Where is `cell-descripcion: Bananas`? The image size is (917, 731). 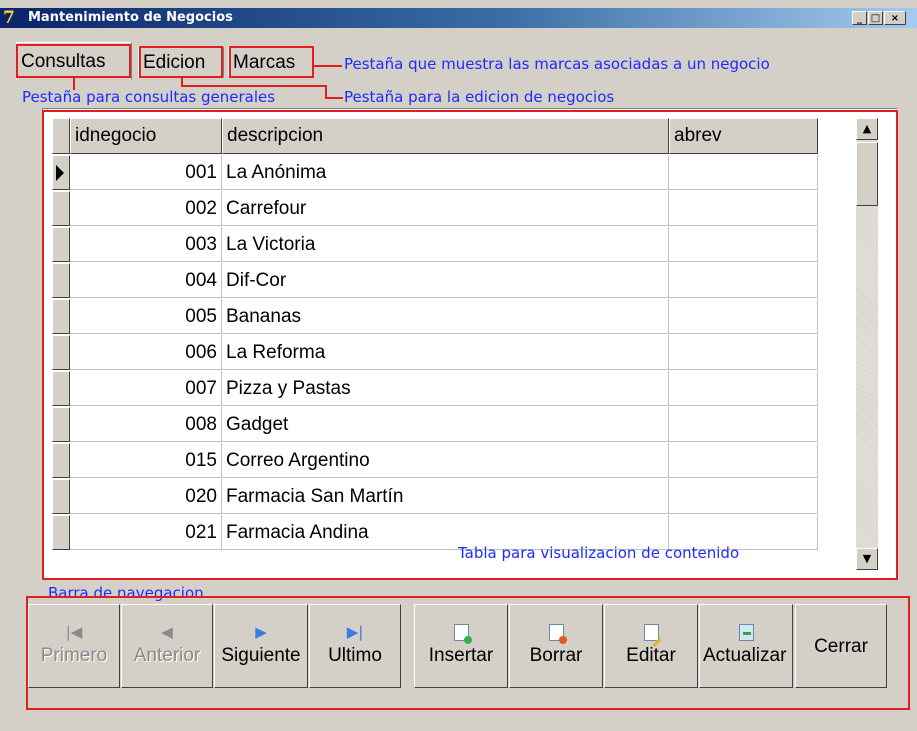 cell-descripcion: Bananas is located at coordinates (445, 316).